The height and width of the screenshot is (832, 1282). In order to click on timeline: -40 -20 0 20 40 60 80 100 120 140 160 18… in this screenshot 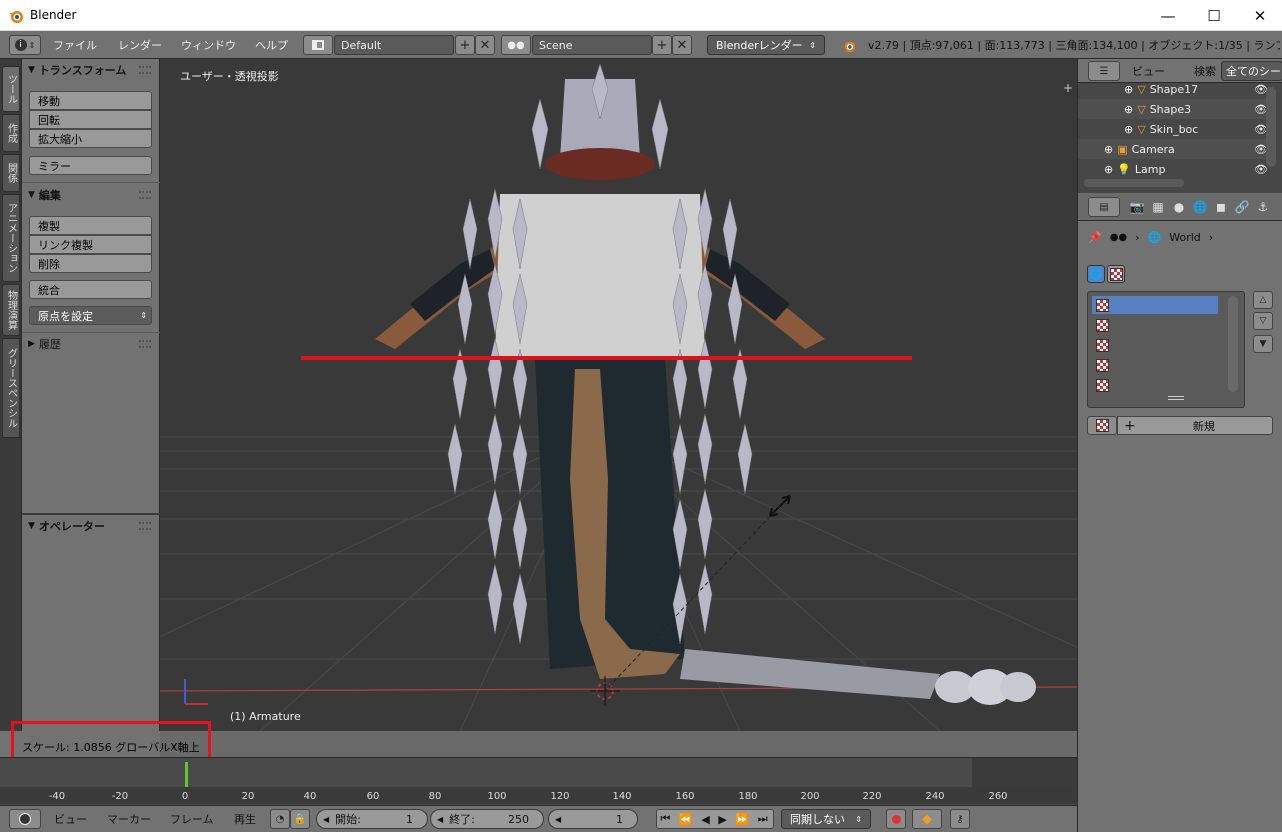, I will do `click(538, 781)`.